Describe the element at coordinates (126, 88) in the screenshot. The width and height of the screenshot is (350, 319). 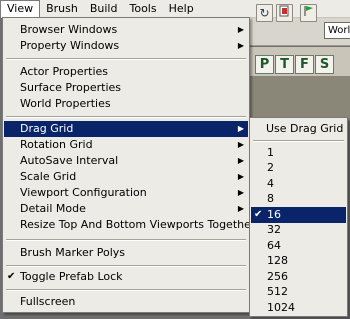
I see `menu-item-surface-properties: Surface Properties` at that location.